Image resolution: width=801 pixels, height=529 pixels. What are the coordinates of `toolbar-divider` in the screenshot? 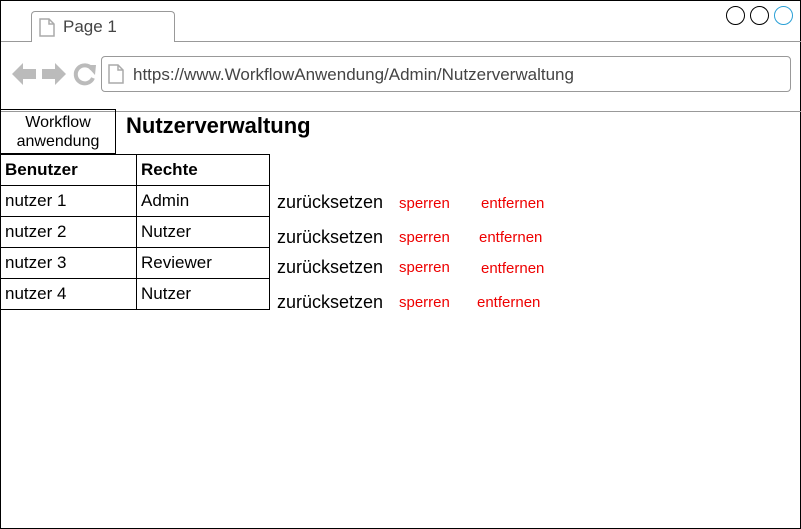 It's located at (401, 111).